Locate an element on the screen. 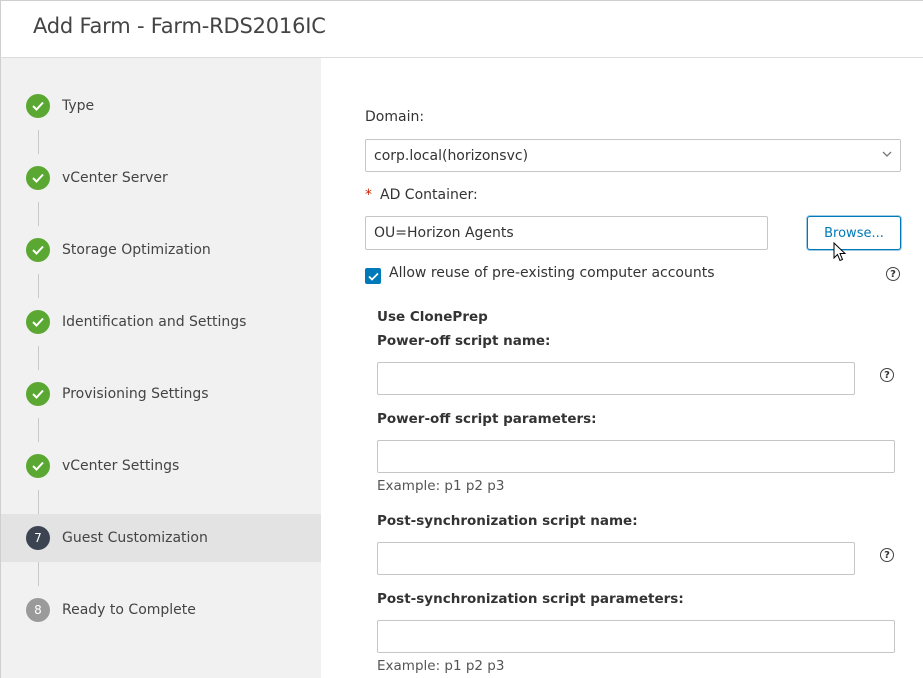 This screenshot has height=678, width=923. chevron-down-icon is located at coordinates (887, 155).